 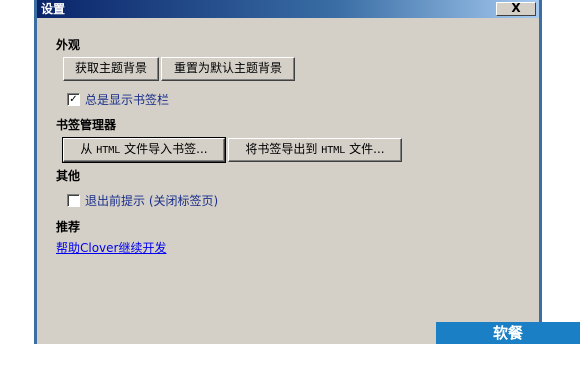 I want to click on get-theme-background-button: 获取主题背景, so click(x=111, y=69).